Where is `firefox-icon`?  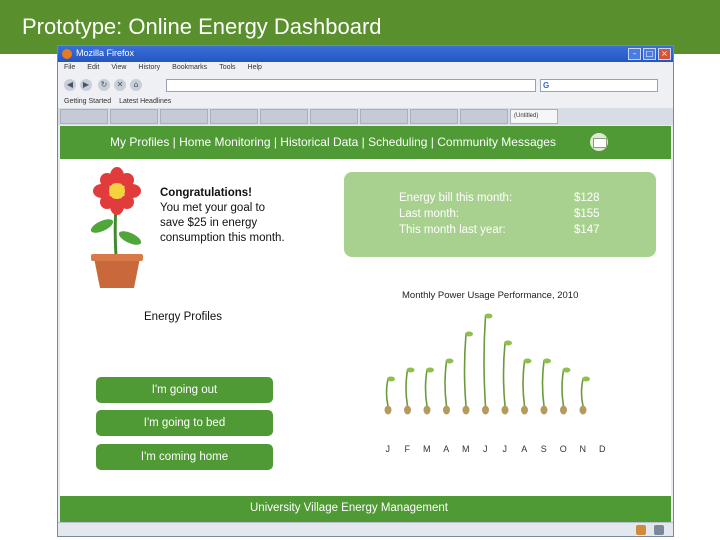 firefox-icon is located at coordinates (67, 54).